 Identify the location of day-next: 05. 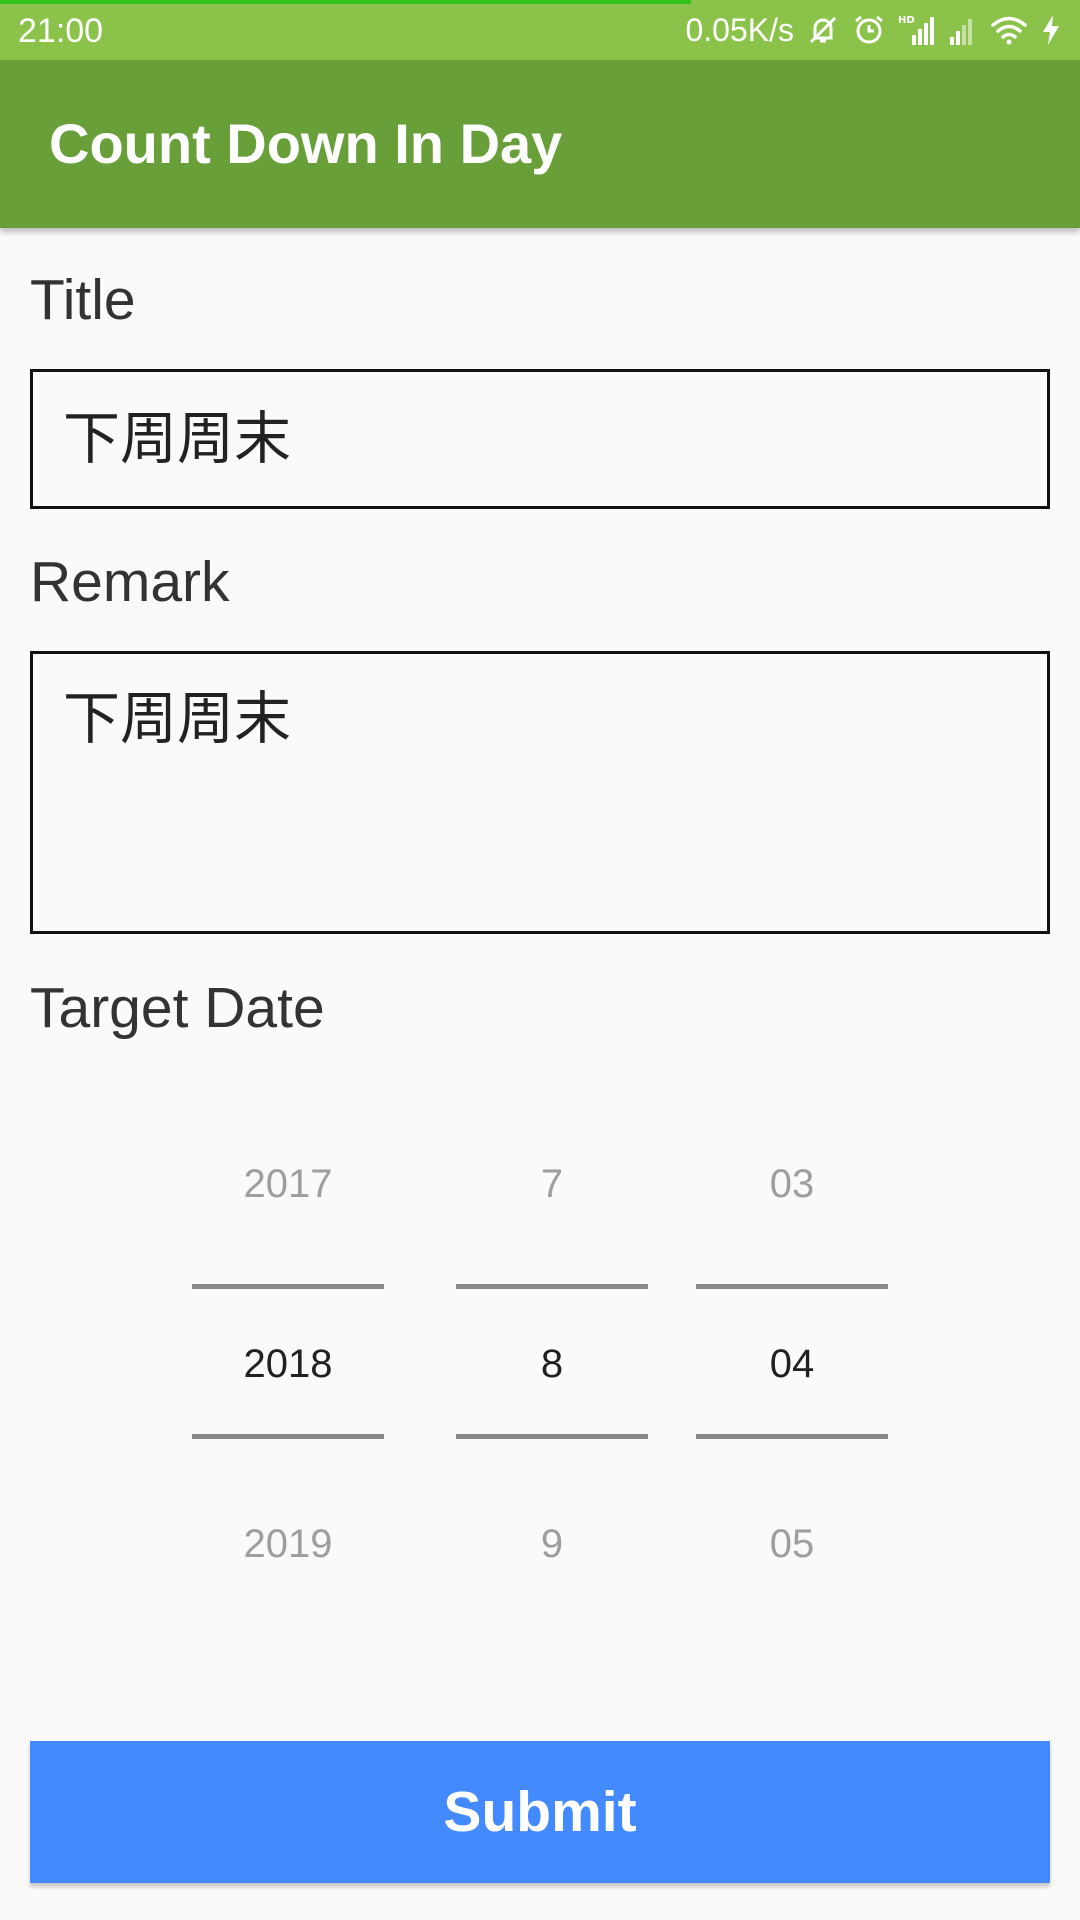
(792, 1544).